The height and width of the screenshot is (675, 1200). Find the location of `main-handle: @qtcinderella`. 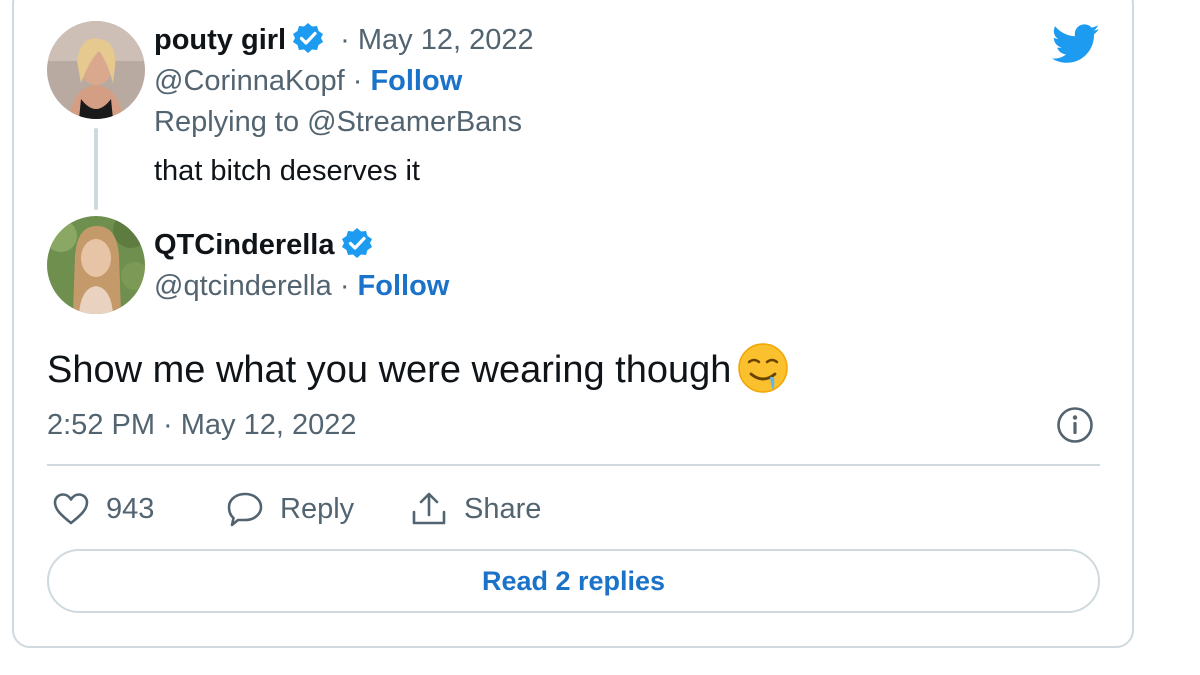

main-handle: @qtcinderella is located at coordinates (243, 286).